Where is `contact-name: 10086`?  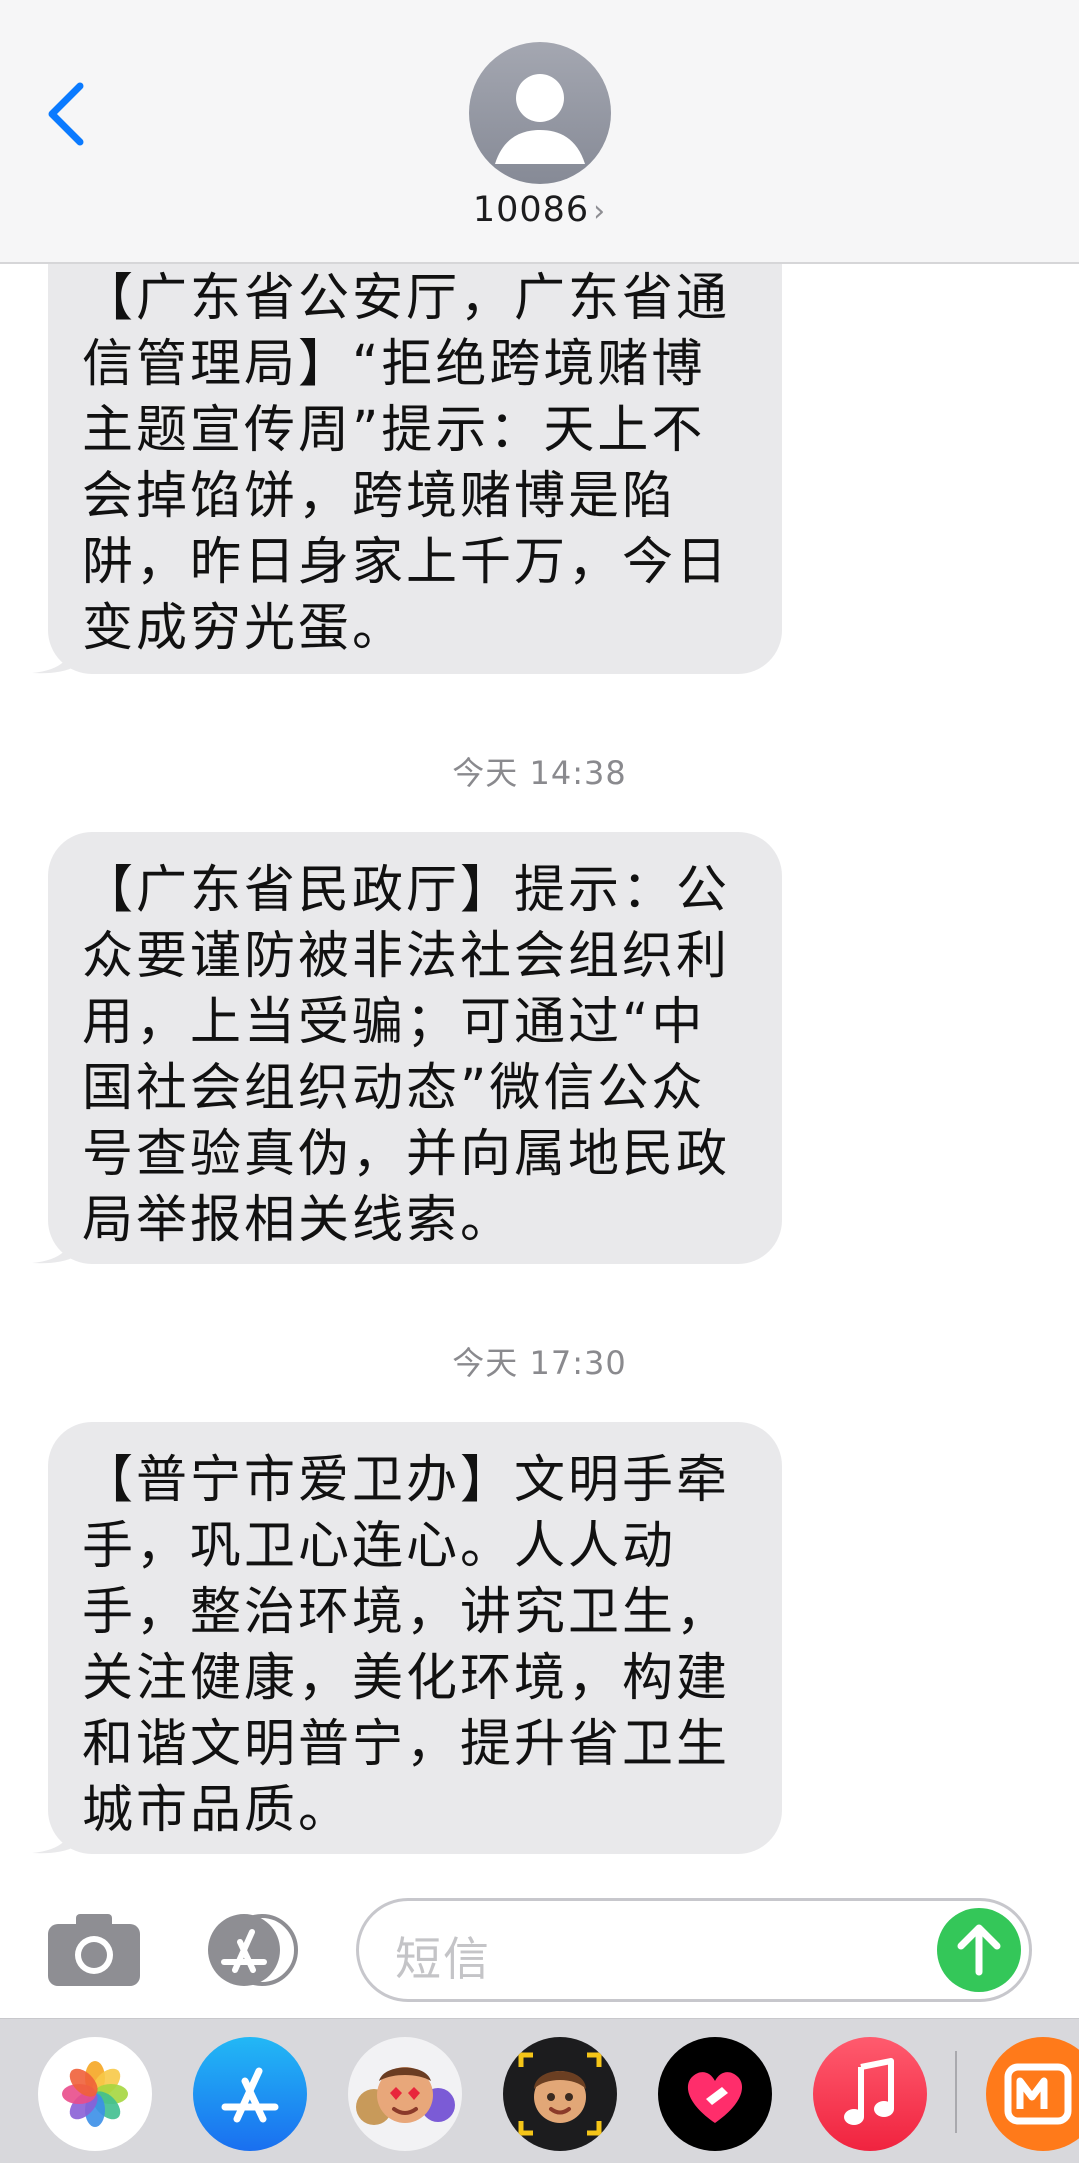
contact-name: 10086 is located at coordinates (531, 210).